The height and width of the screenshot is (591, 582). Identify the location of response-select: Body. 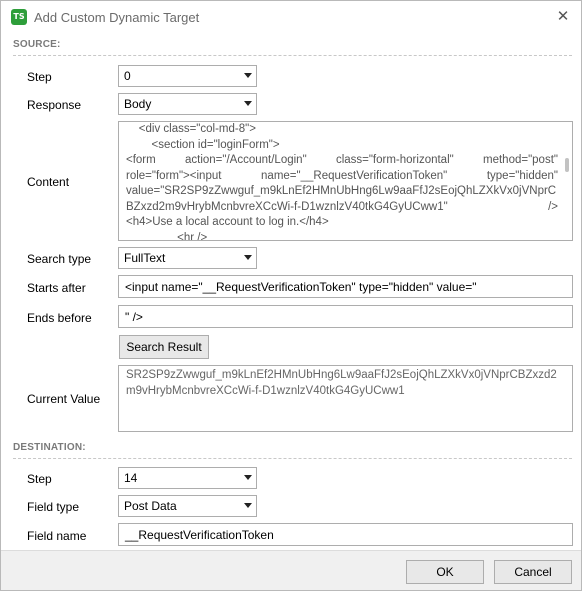
(187, 104).